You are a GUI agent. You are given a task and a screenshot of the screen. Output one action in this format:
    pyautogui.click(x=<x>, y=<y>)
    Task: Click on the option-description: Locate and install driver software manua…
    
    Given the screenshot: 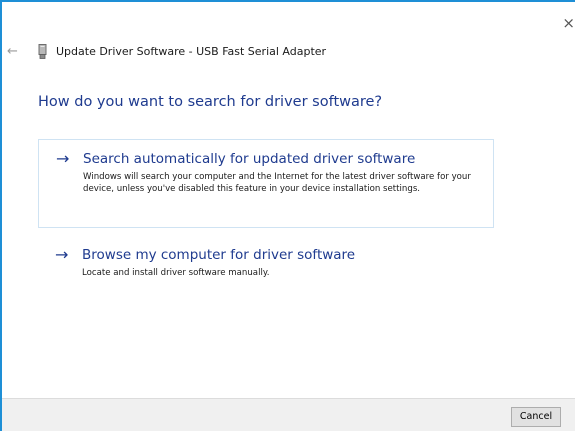 What is the action you would take?
    pyautogui.click(x=176, y=273)
    